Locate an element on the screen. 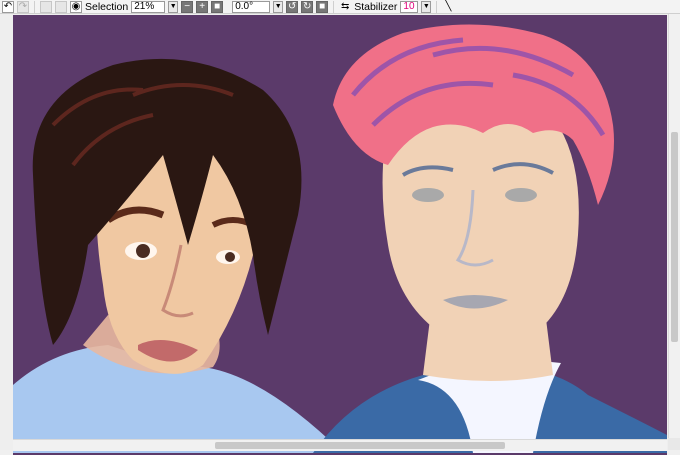 This screenshot has width=680, height=455. zoom-dropdown: ▼ is located at coordinates (173, 6).